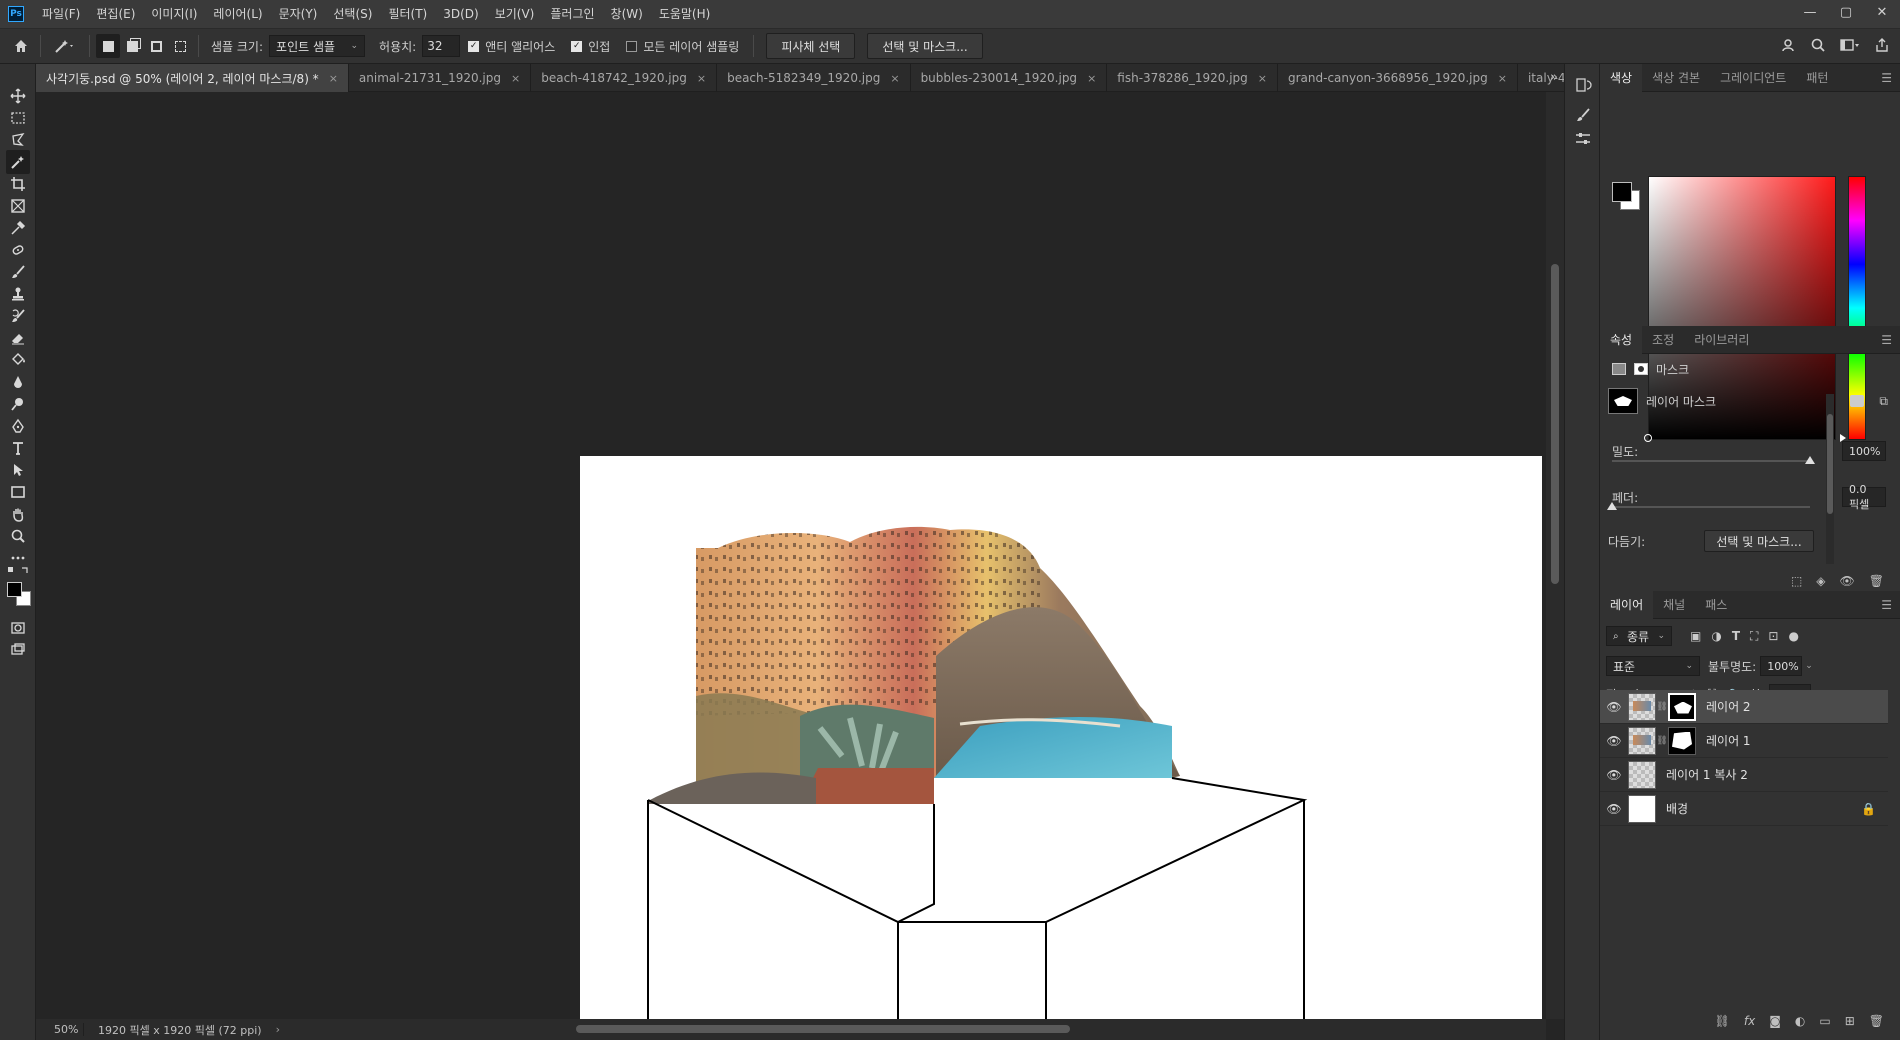 This screenshot has width=1900, height=1040. I want to click on new-layer-icon: ⊞, so click(1850, 1021).